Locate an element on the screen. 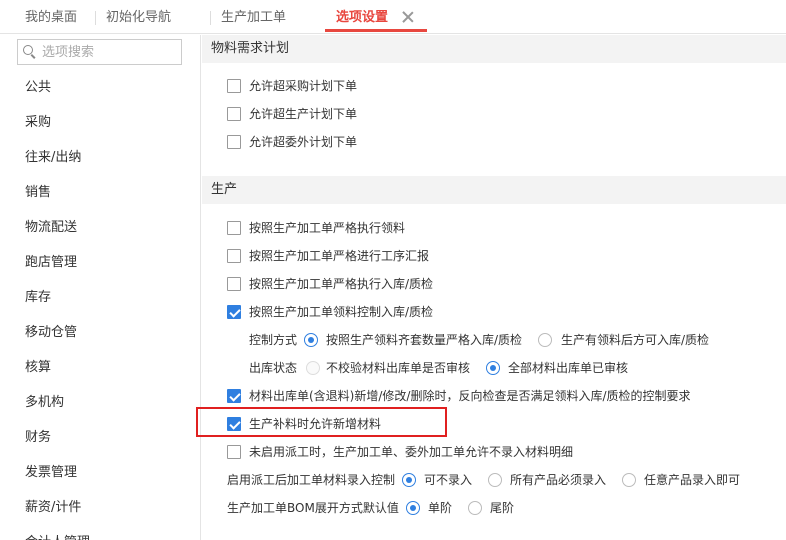  radio-any-product is located at coordinates (629, 480).